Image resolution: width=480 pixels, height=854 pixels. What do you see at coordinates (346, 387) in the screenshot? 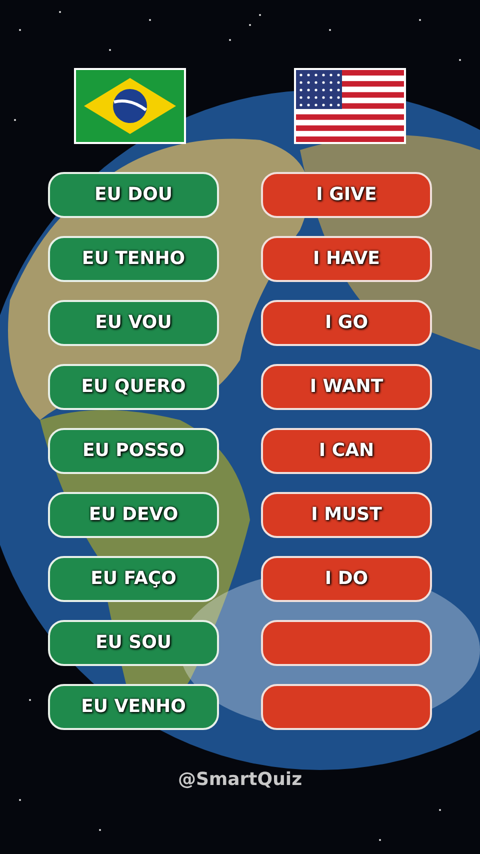
I see `english-phrase: I WANT` at bounding box center [346, 387].